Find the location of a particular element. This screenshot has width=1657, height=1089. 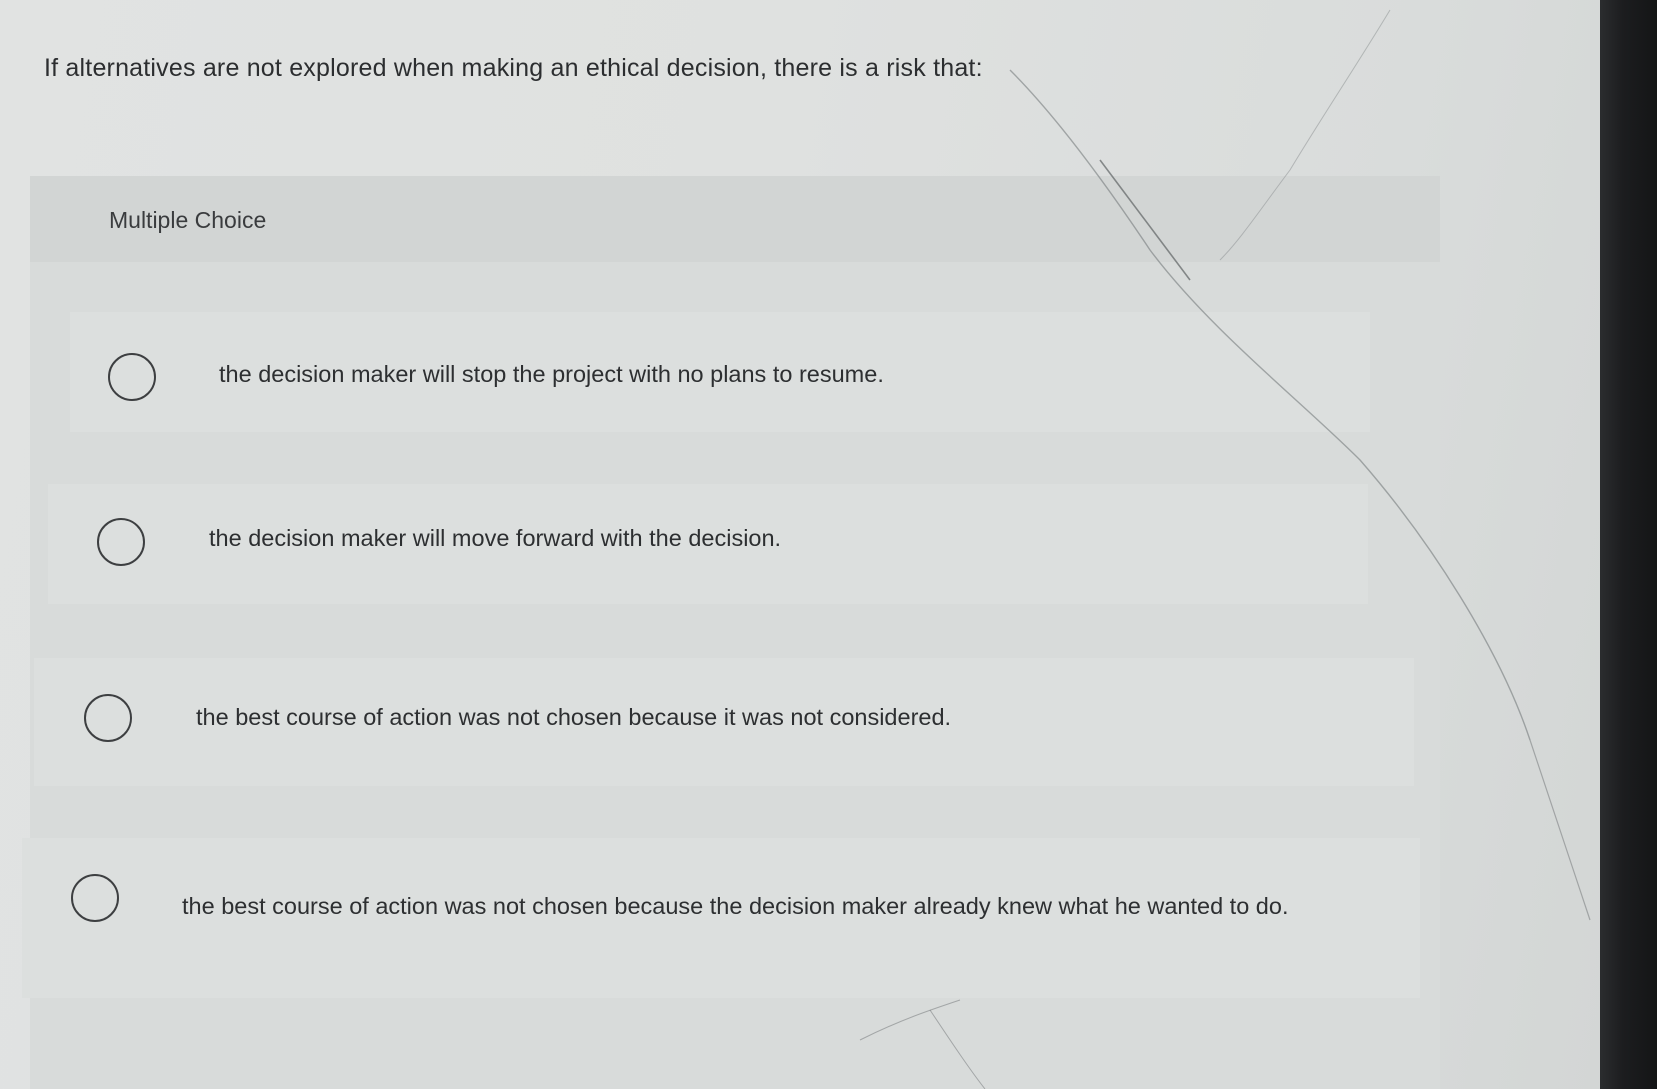

device-bezel is located at coordinates (1628, 544).